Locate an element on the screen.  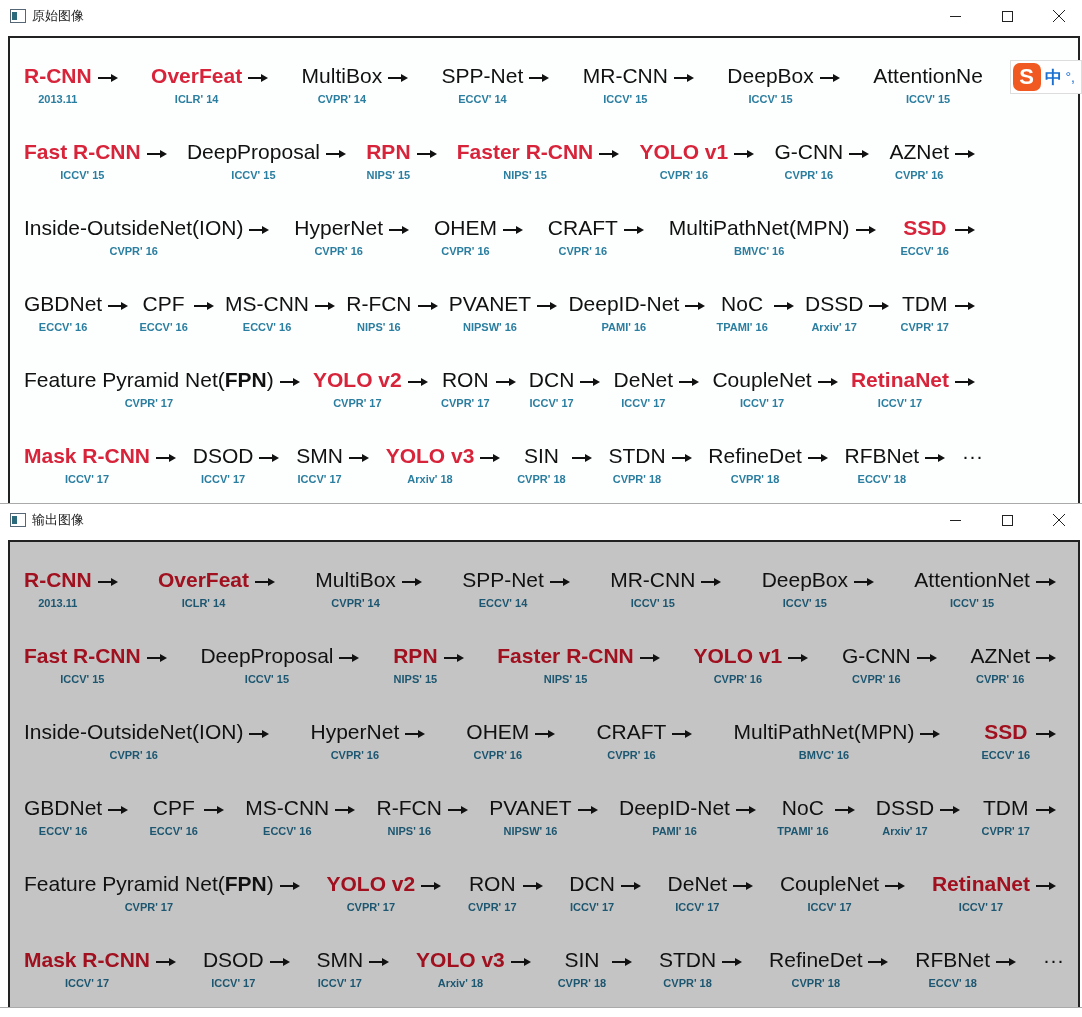
venue-label: ECCV' 18 is located at coordinates (882, 479).